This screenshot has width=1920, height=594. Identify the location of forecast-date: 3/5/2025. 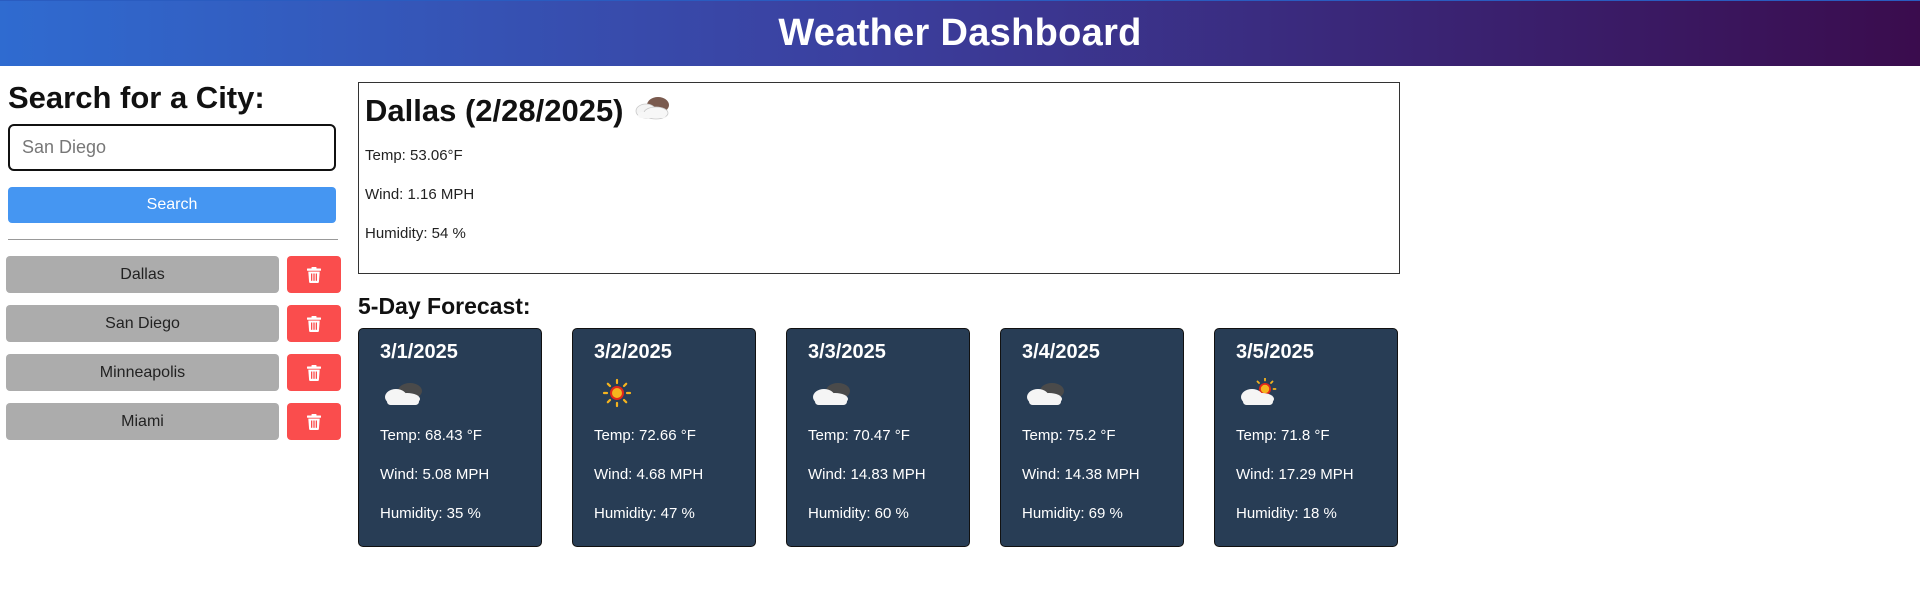
(1275, 352).